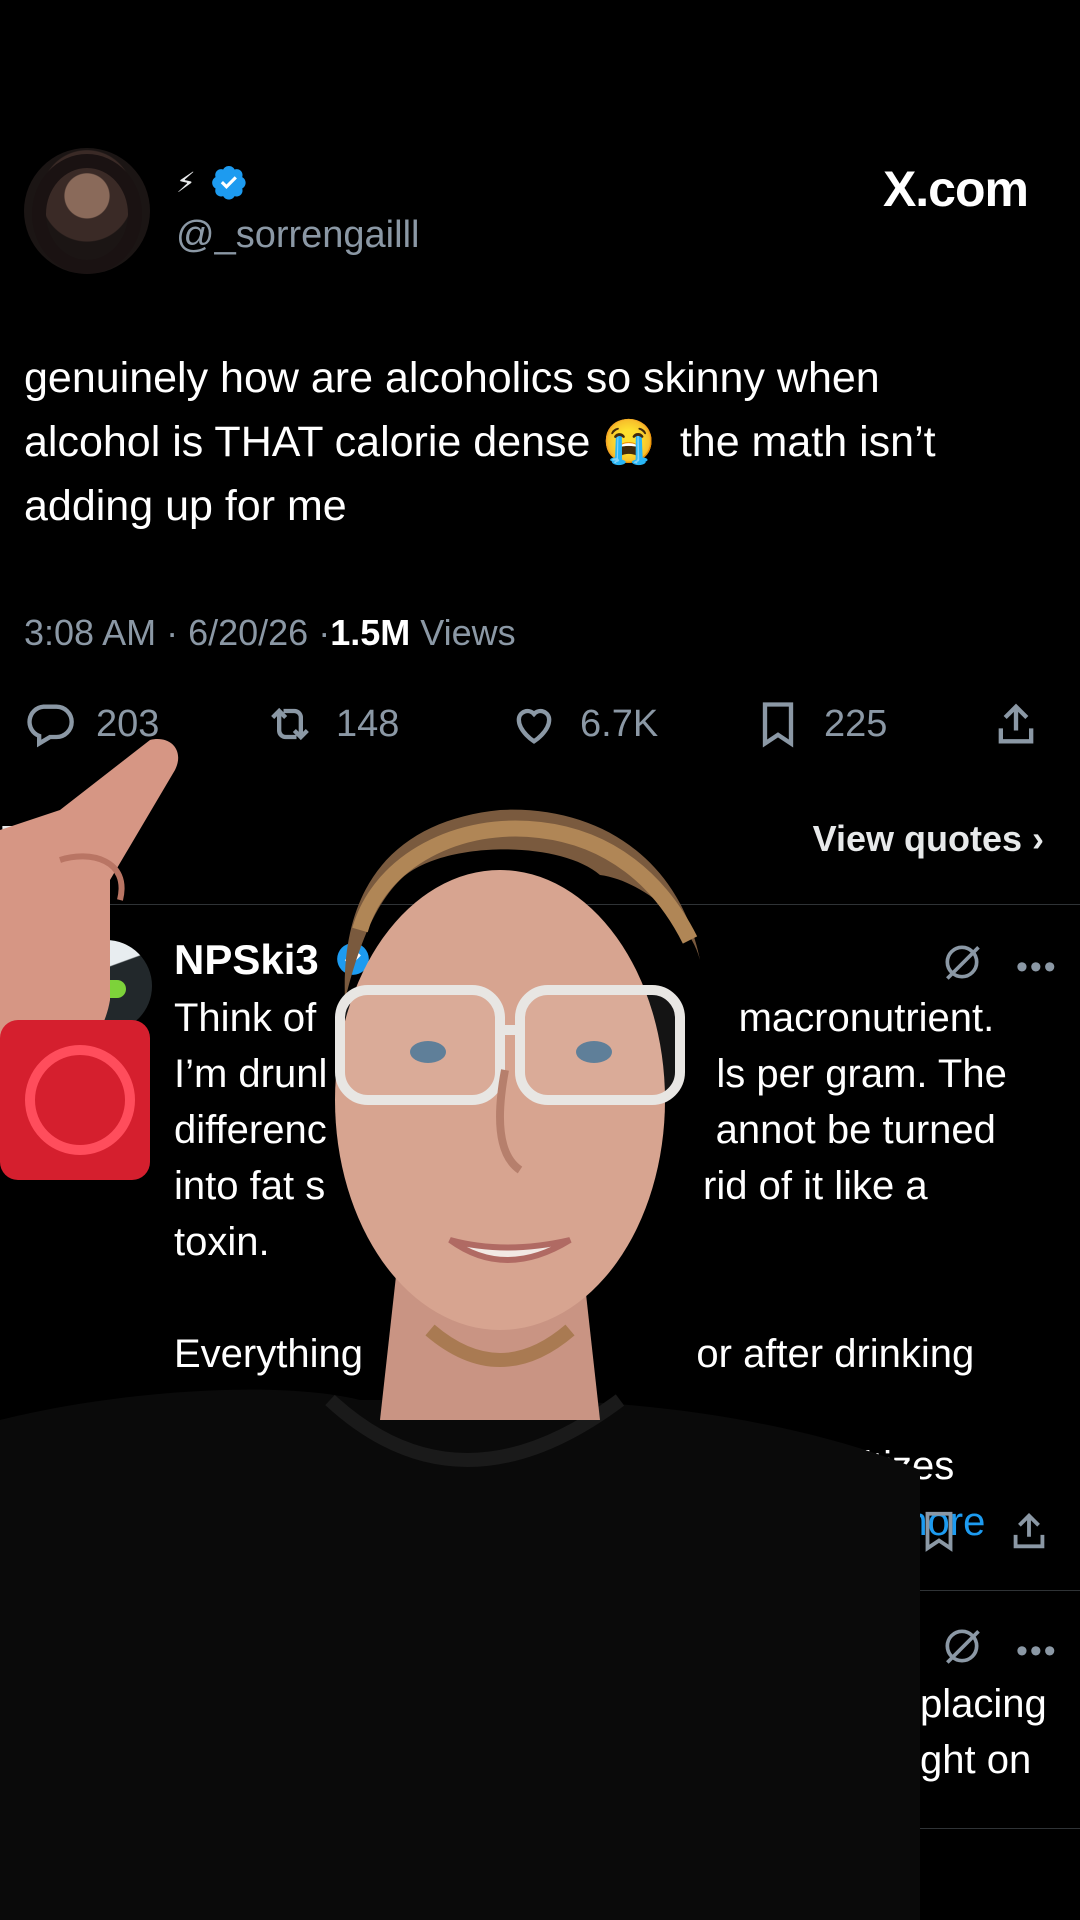 This screenshot has width=1080, height=1920. What do you see at coordinates (819, 724) in the screenshot?
I see `bookmark-button: 225` at bounding box center [819, 724].